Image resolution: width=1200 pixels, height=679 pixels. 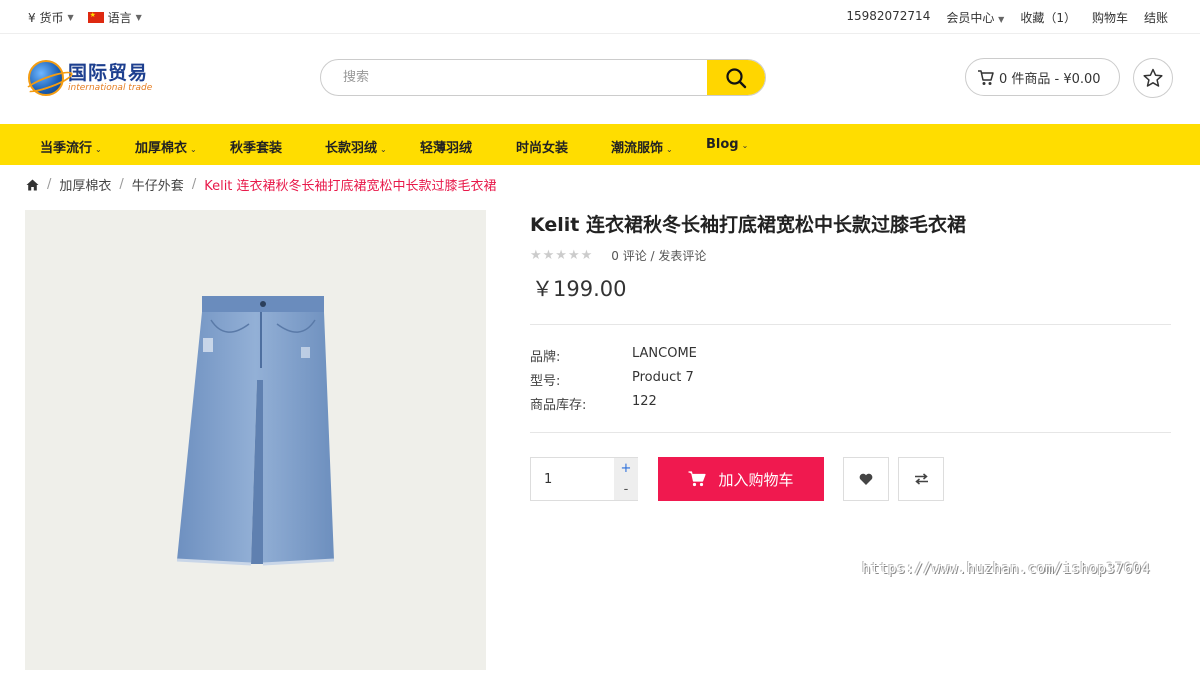 I want to click on add-to-wishlist-button, so click(x=866, y=479).